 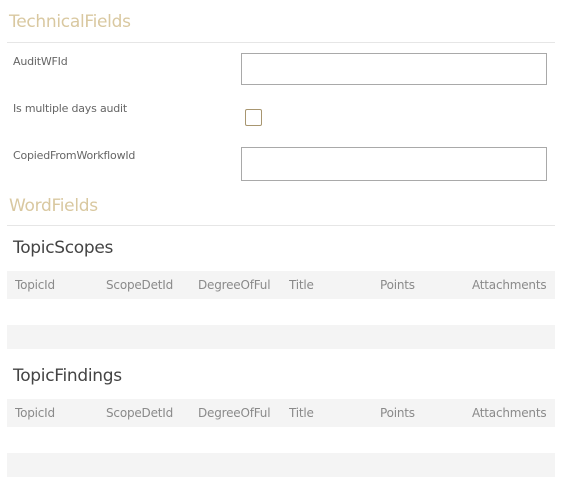 What do you see at coordinates (253, 117) in the screenshot?
I see `multiple-days-checkbox` at bounding box center [253, 117].